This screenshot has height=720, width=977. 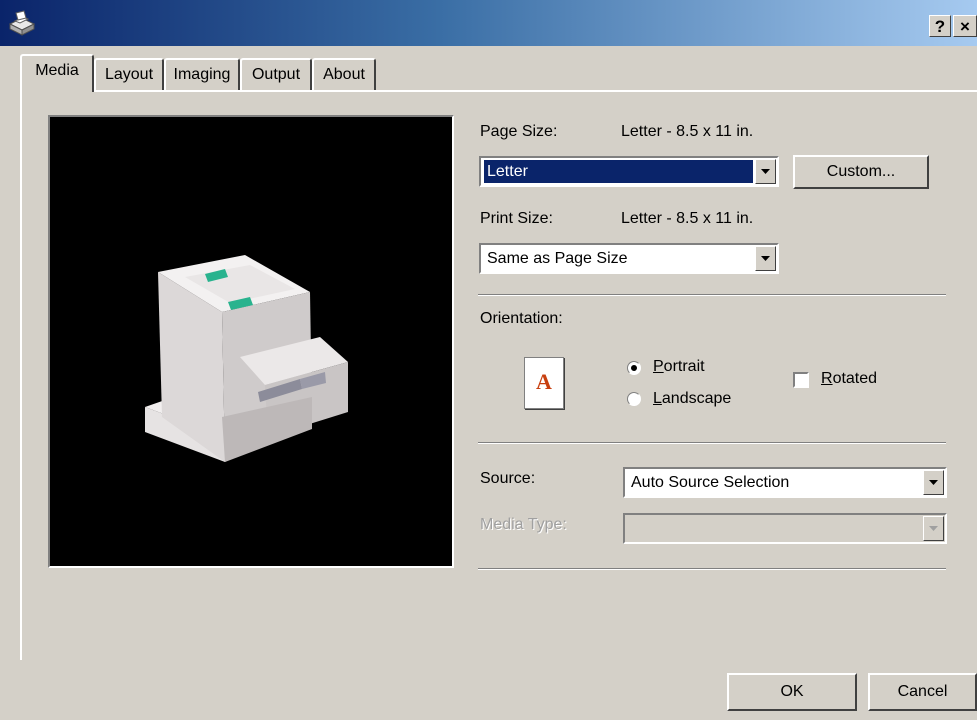 What do you see at coordinates (57, 73) in the screenshot?
I see `tab-media: Media` at bounding box center [57, 73].